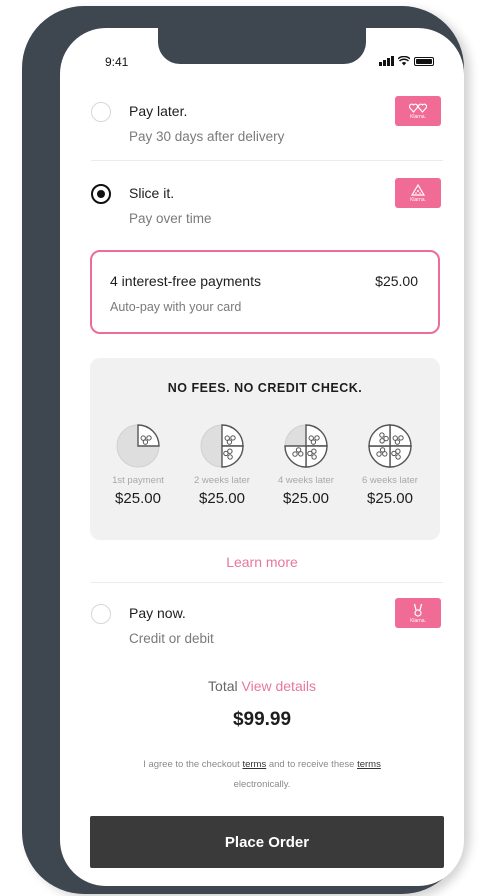 The height and width of the screenshot is (896, 479). I want to click on total-amount: $99.99, so click(262, 719).